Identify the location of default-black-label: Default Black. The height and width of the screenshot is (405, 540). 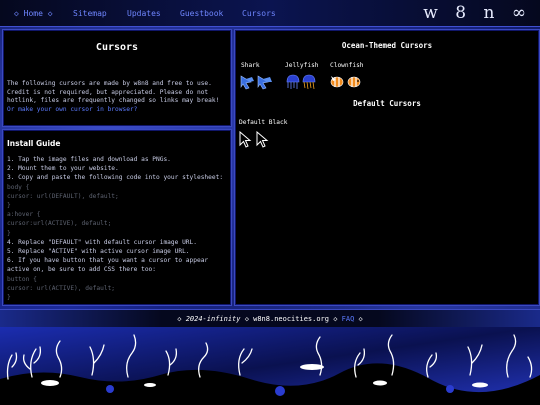
(263, 122).